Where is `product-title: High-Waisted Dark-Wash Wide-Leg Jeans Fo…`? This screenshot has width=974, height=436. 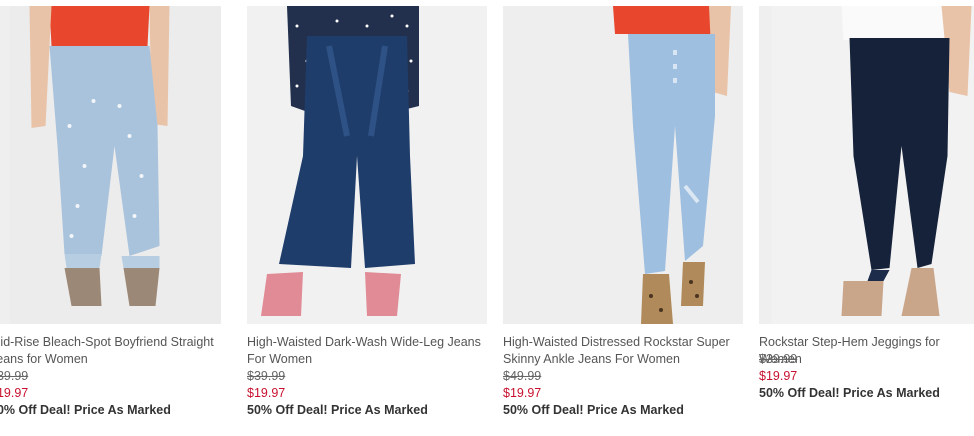
product-title: High-Waisted Dark-Wash Wide-Leg Jeans Fo… is located at coordinates (369, 351).